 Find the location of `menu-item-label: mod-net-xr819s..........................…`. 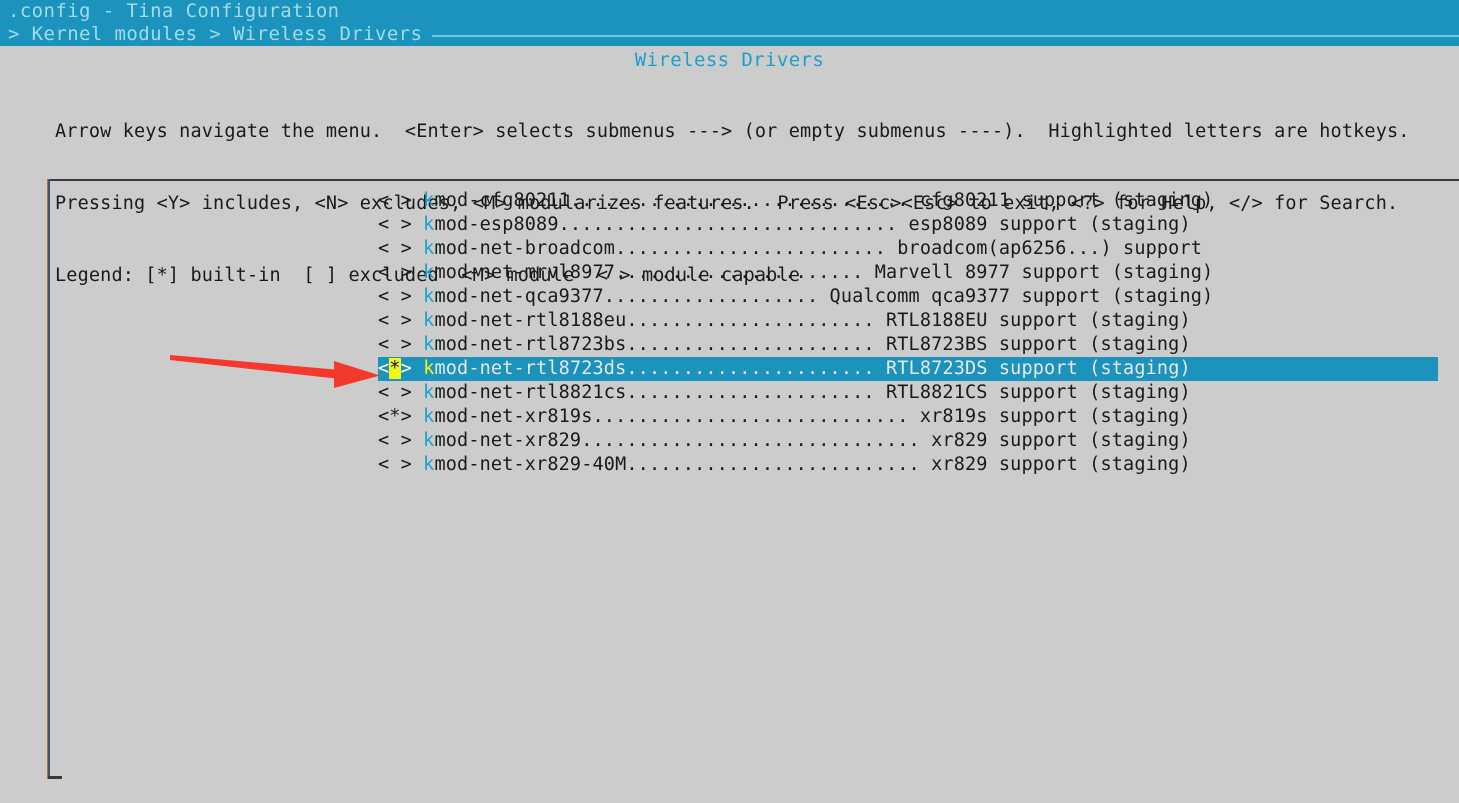

menu-item-label: mod-net-xr819s..........................… is located at coordinates (812, 416).